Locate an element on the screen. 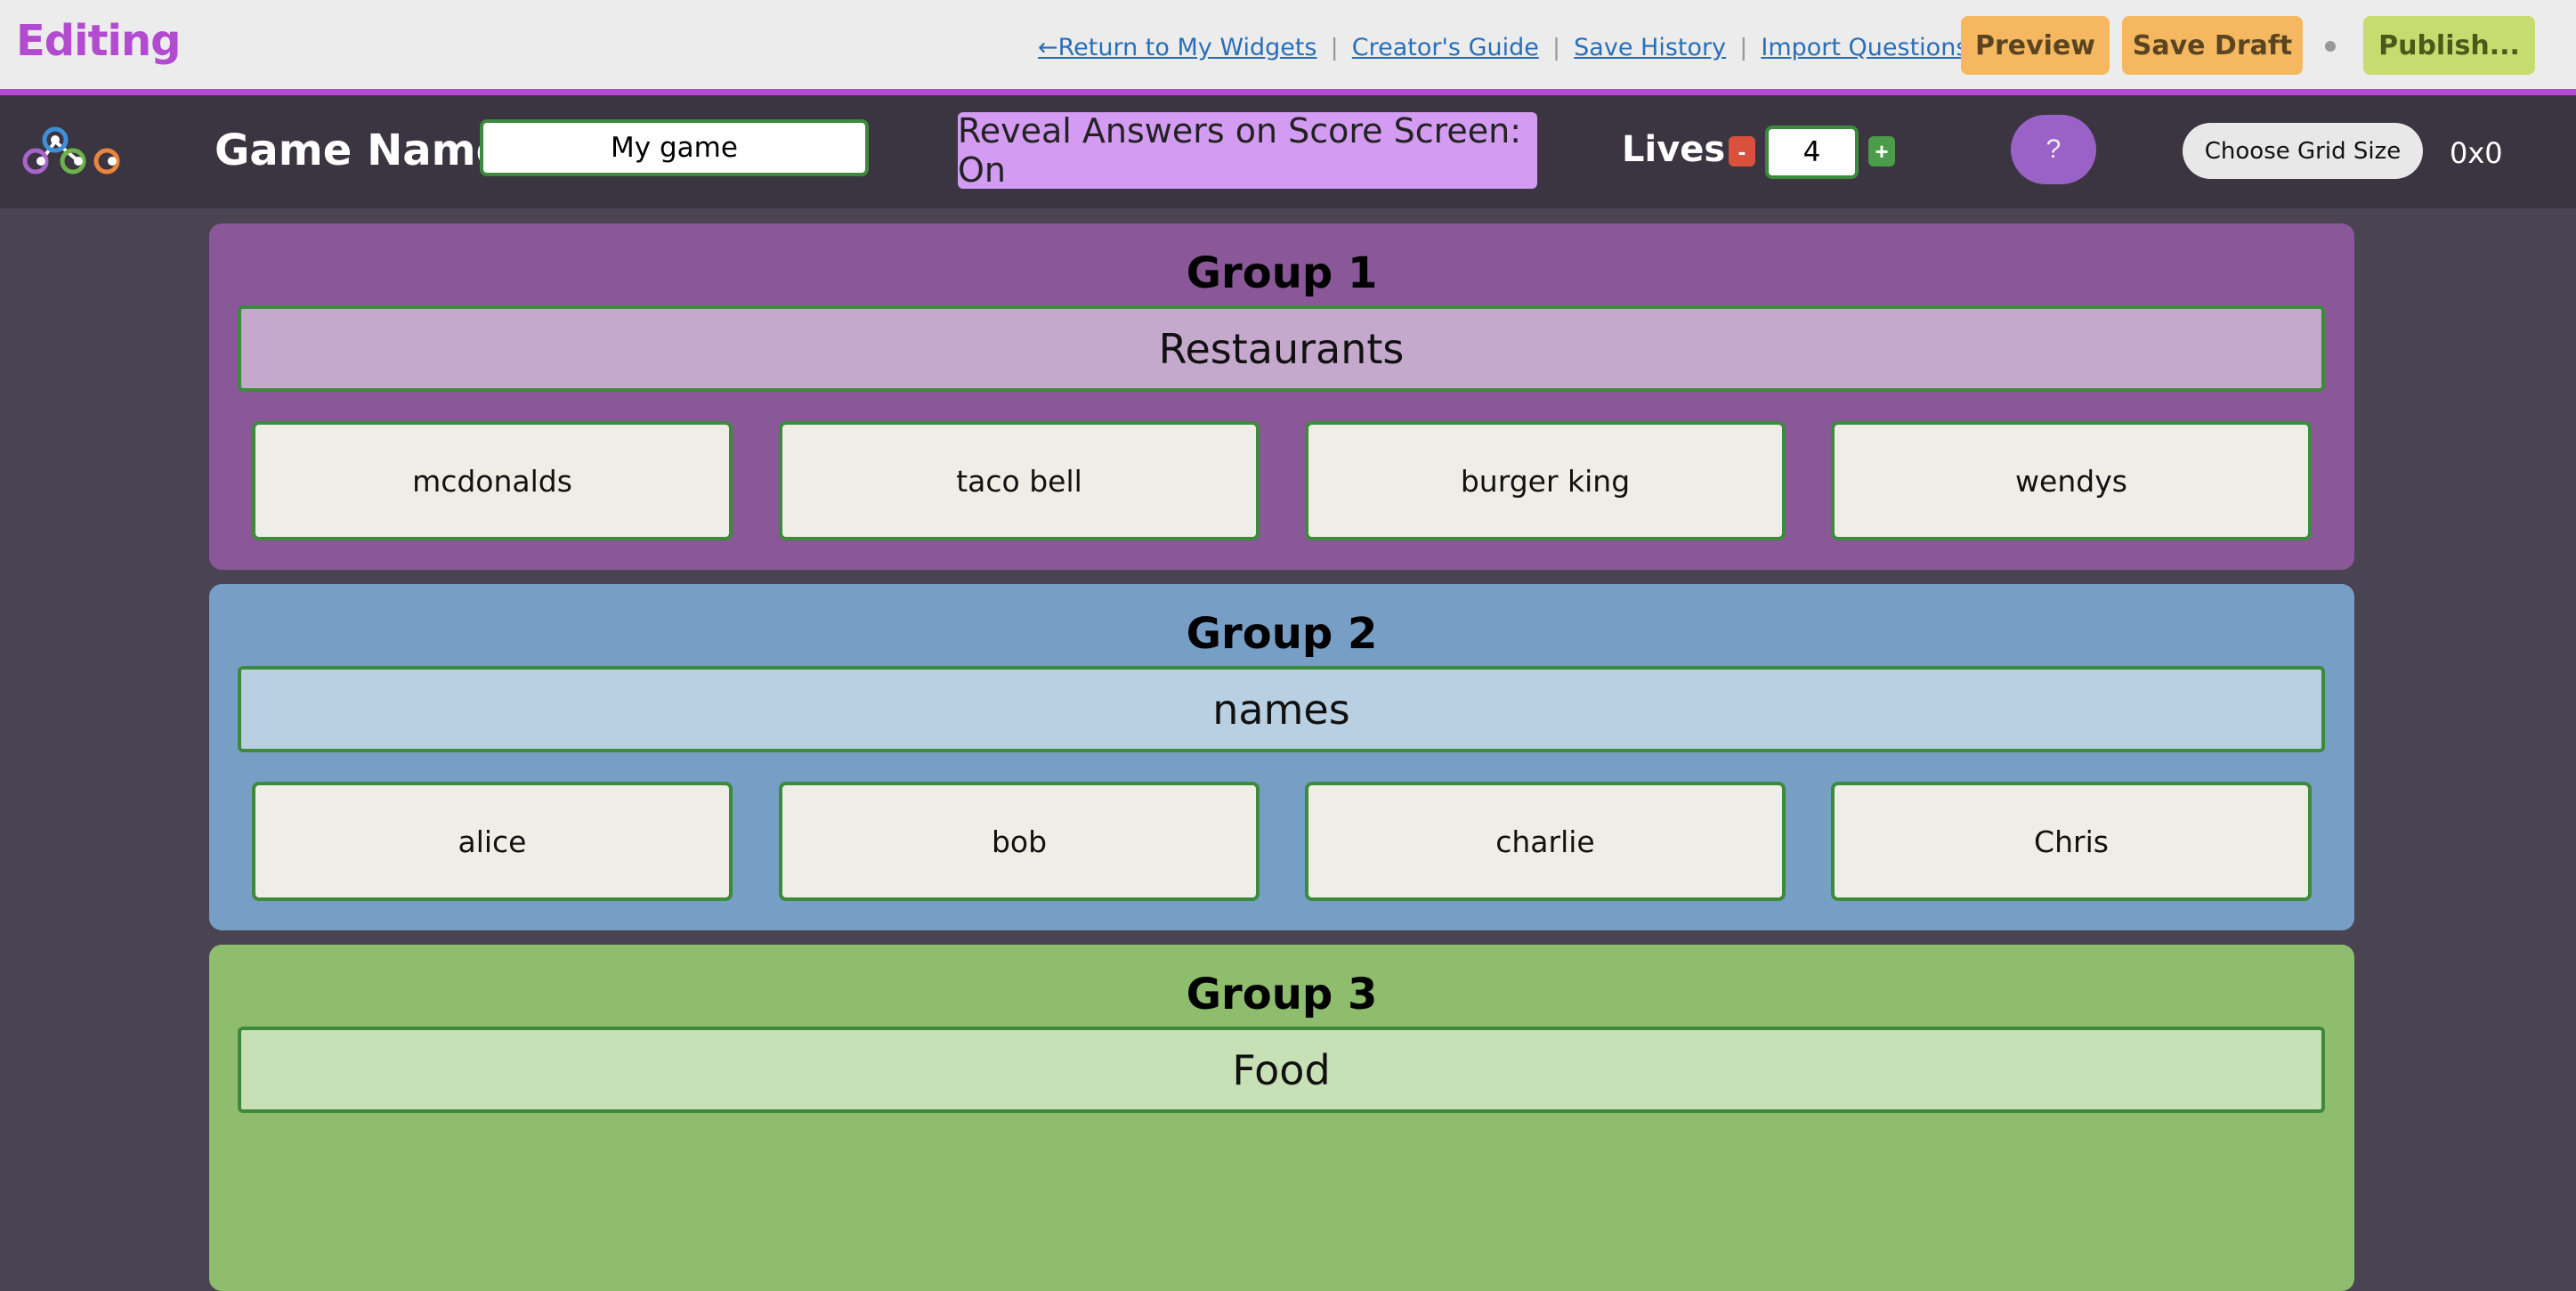  lives-label: Lives is located at coordinates (1674, 149).